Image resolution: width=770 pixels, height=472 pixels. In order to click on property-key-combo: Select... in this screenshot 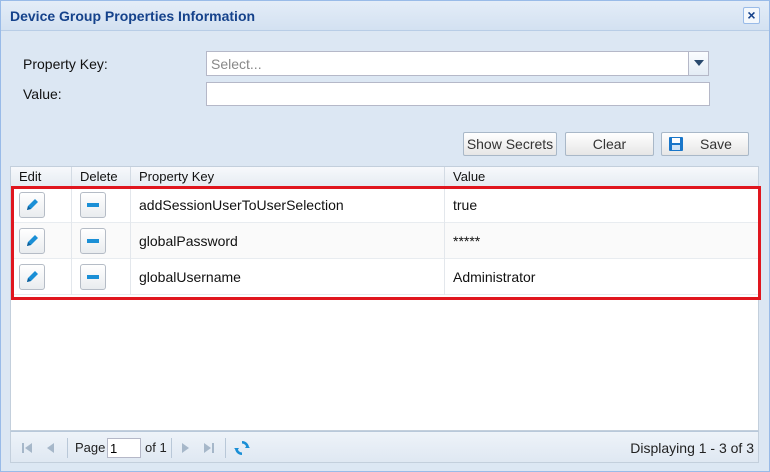, I will do `click(457, 63)`.